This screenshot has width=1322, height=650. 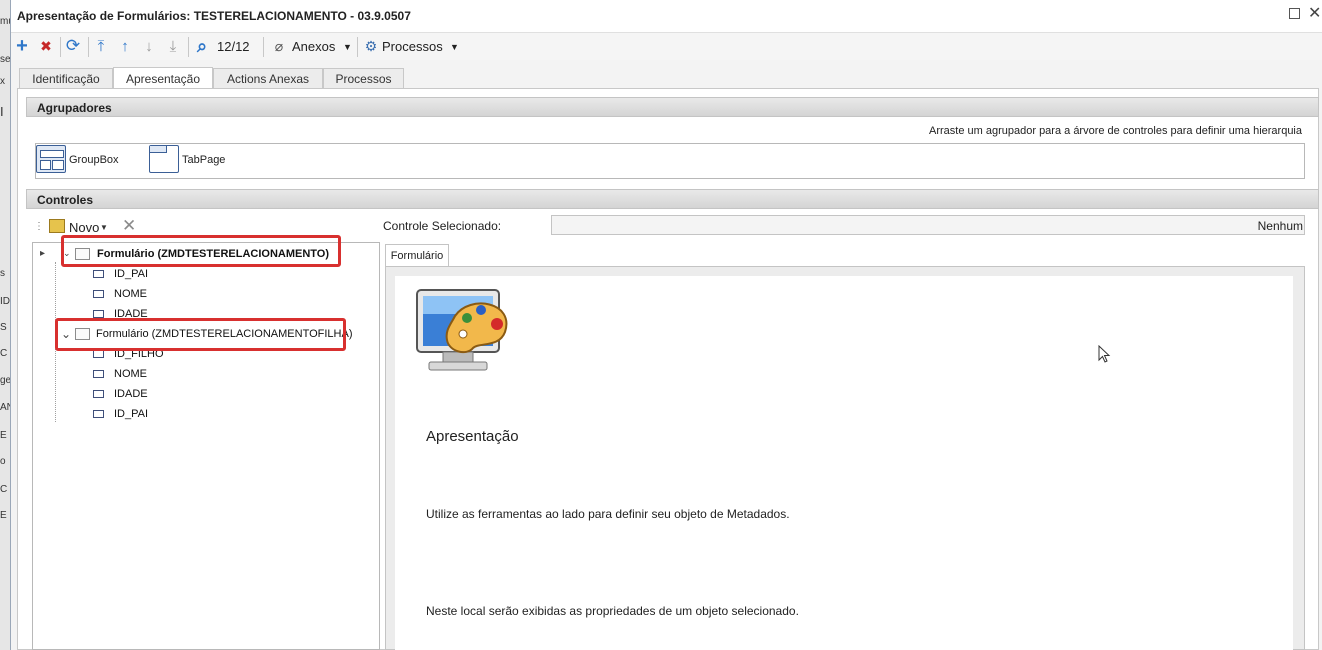 I want to click on bg-text: x, so click(x=2, y=81).